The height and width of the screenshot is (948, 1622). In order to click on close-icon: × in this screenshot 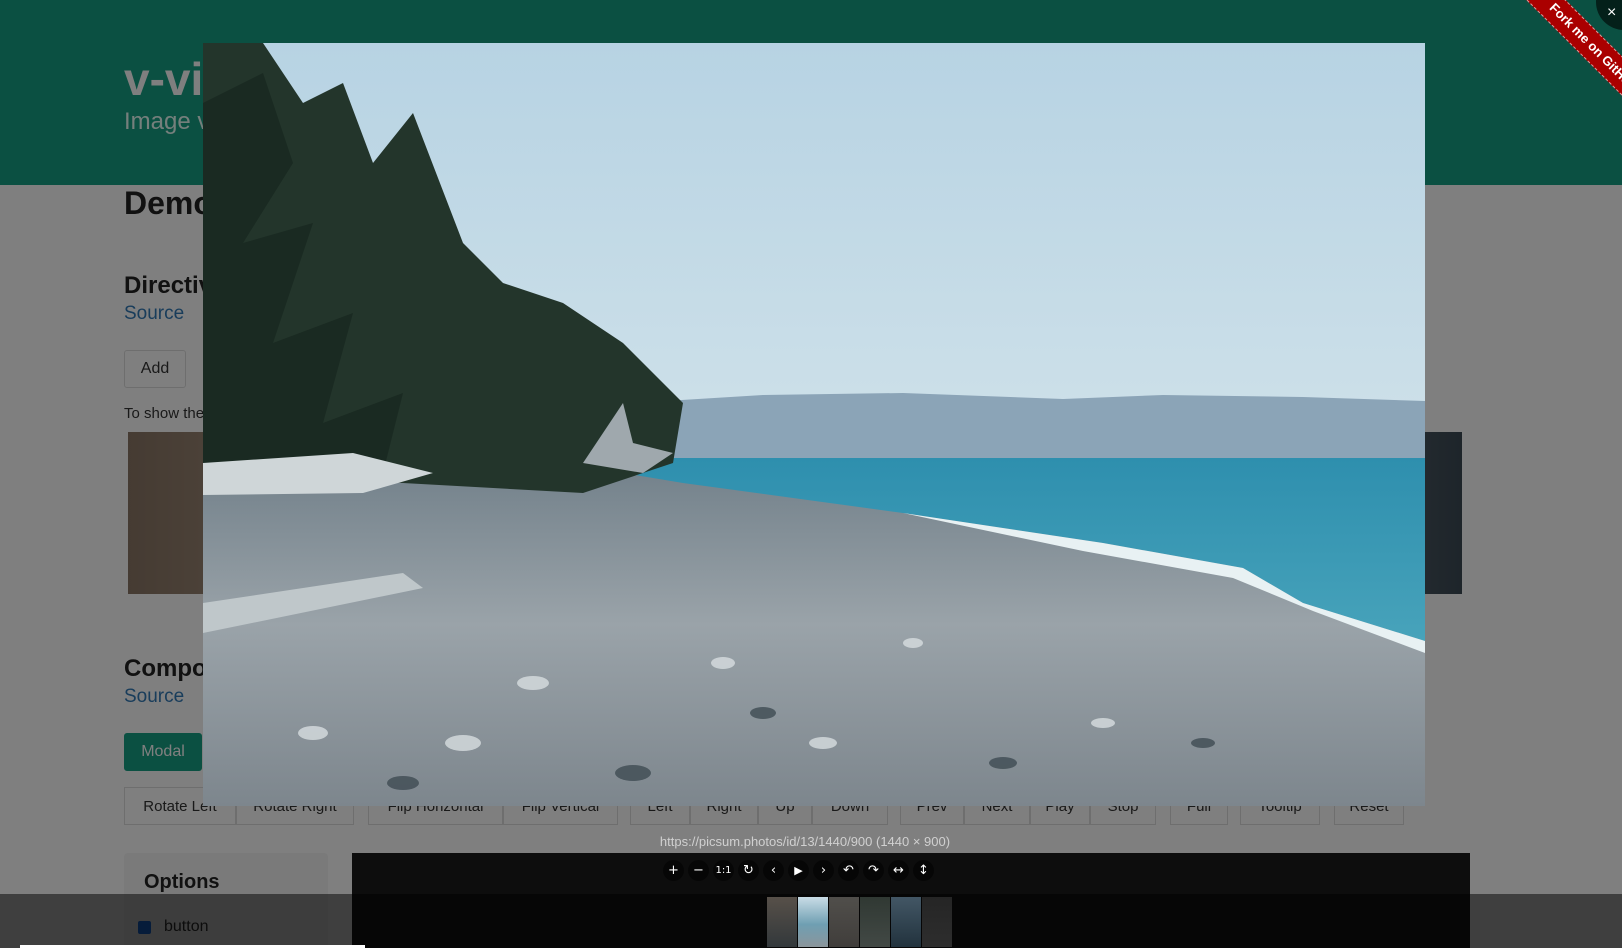, I will do `click(1612, 12)`.